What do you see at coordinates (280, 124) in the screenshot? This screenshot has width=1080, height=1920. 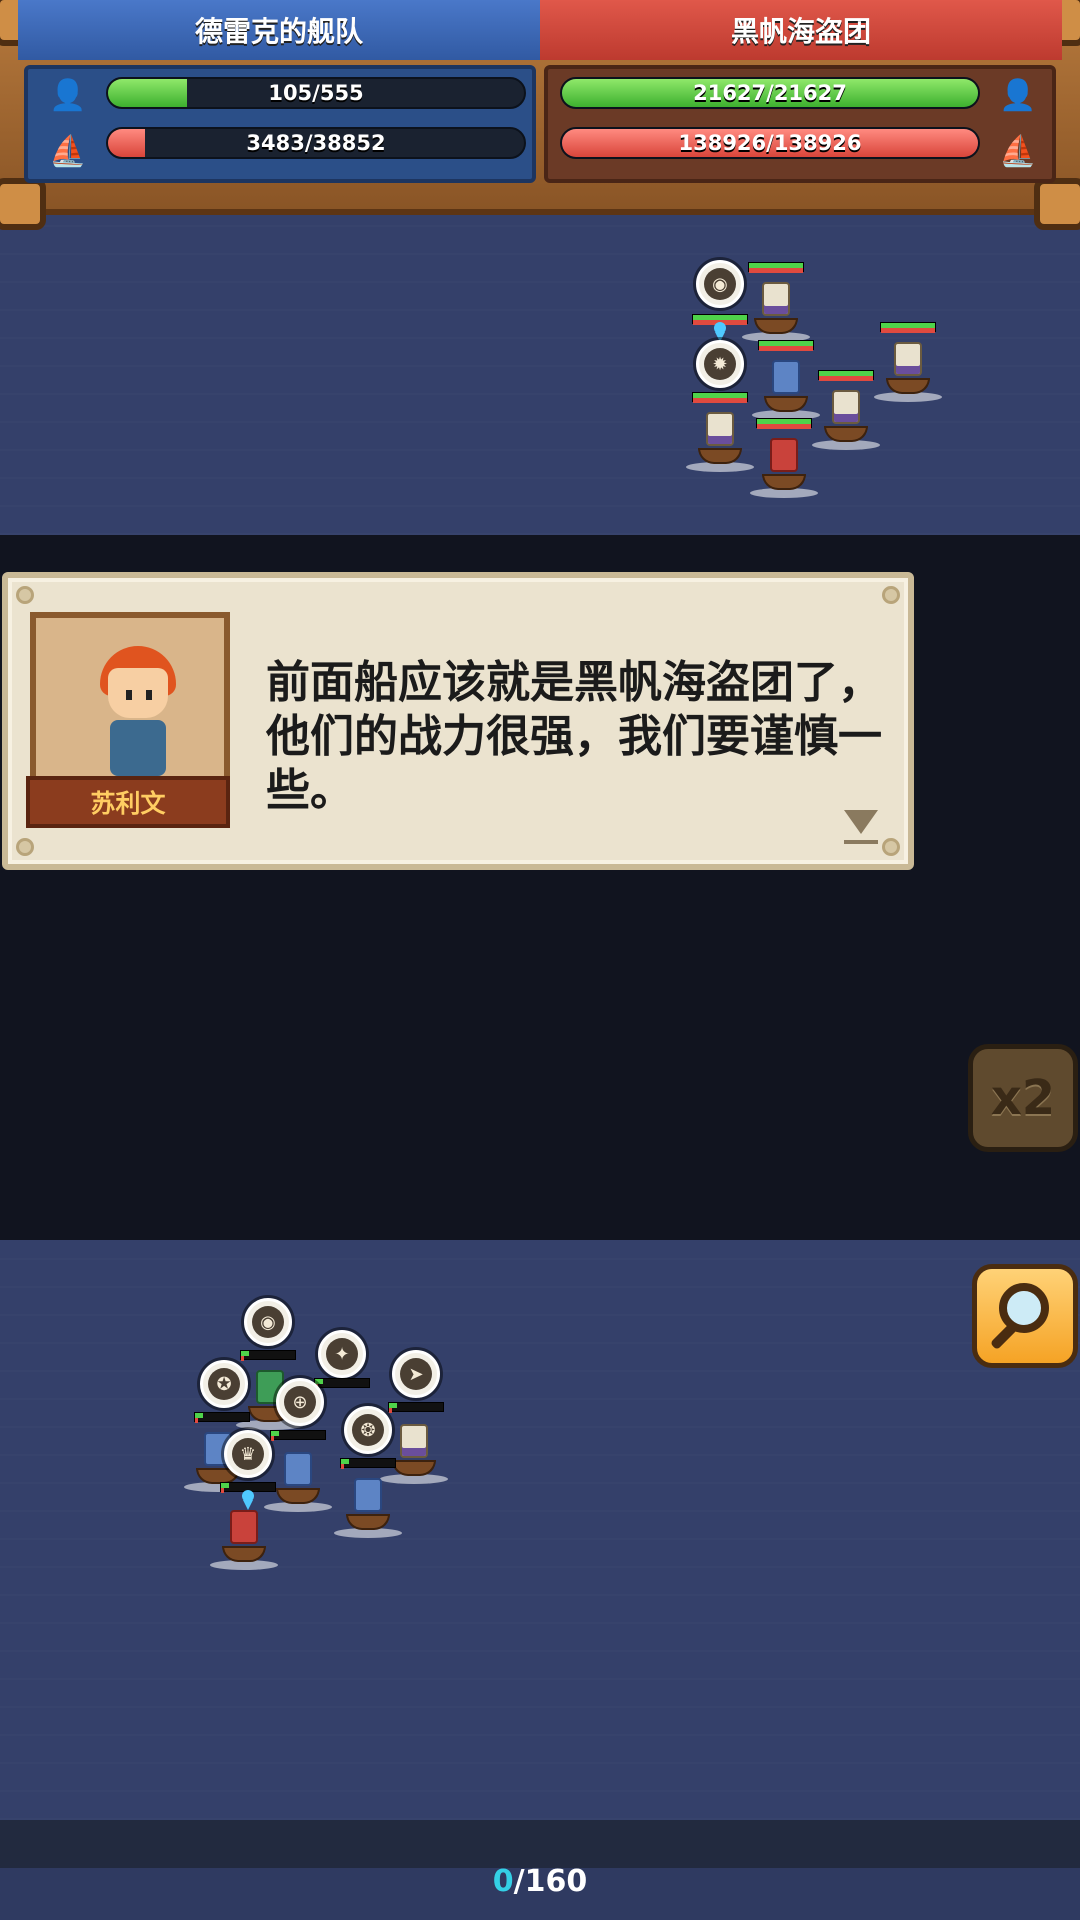 I see `ally-stats-panel: 👤 ⛵ 105/555 3483/38852` at bounding box center [280, 124].